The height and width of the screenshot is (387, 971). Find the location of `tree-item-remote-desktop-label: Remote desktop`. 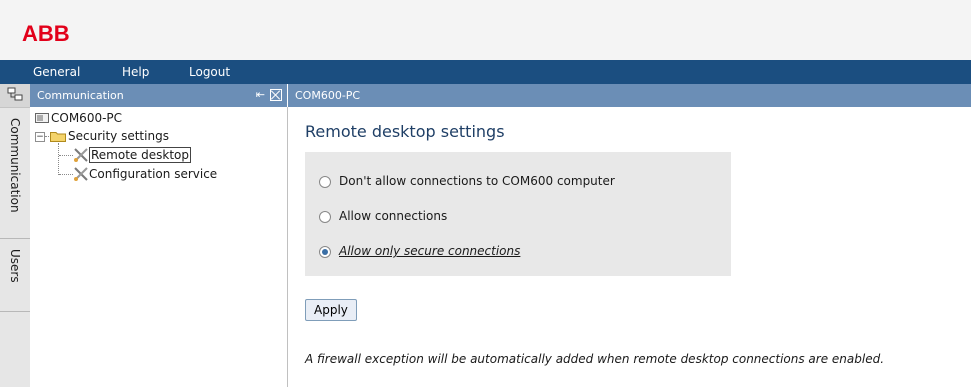

tree-item-remote-desktop-label: Remote desktop is located at coordinates (140, 155).